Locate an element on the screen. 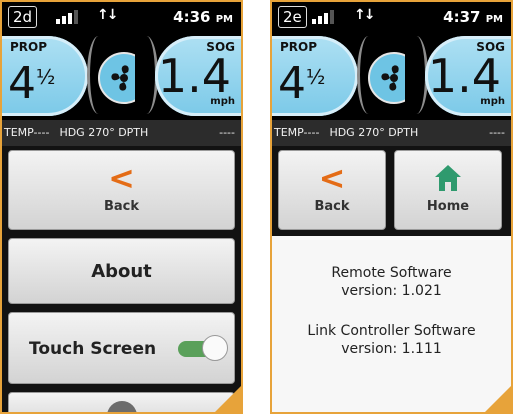 Image resolution: width=514 pixels, height=414 pixels. touch-screen-toggle is located at coordinates (203, 348).